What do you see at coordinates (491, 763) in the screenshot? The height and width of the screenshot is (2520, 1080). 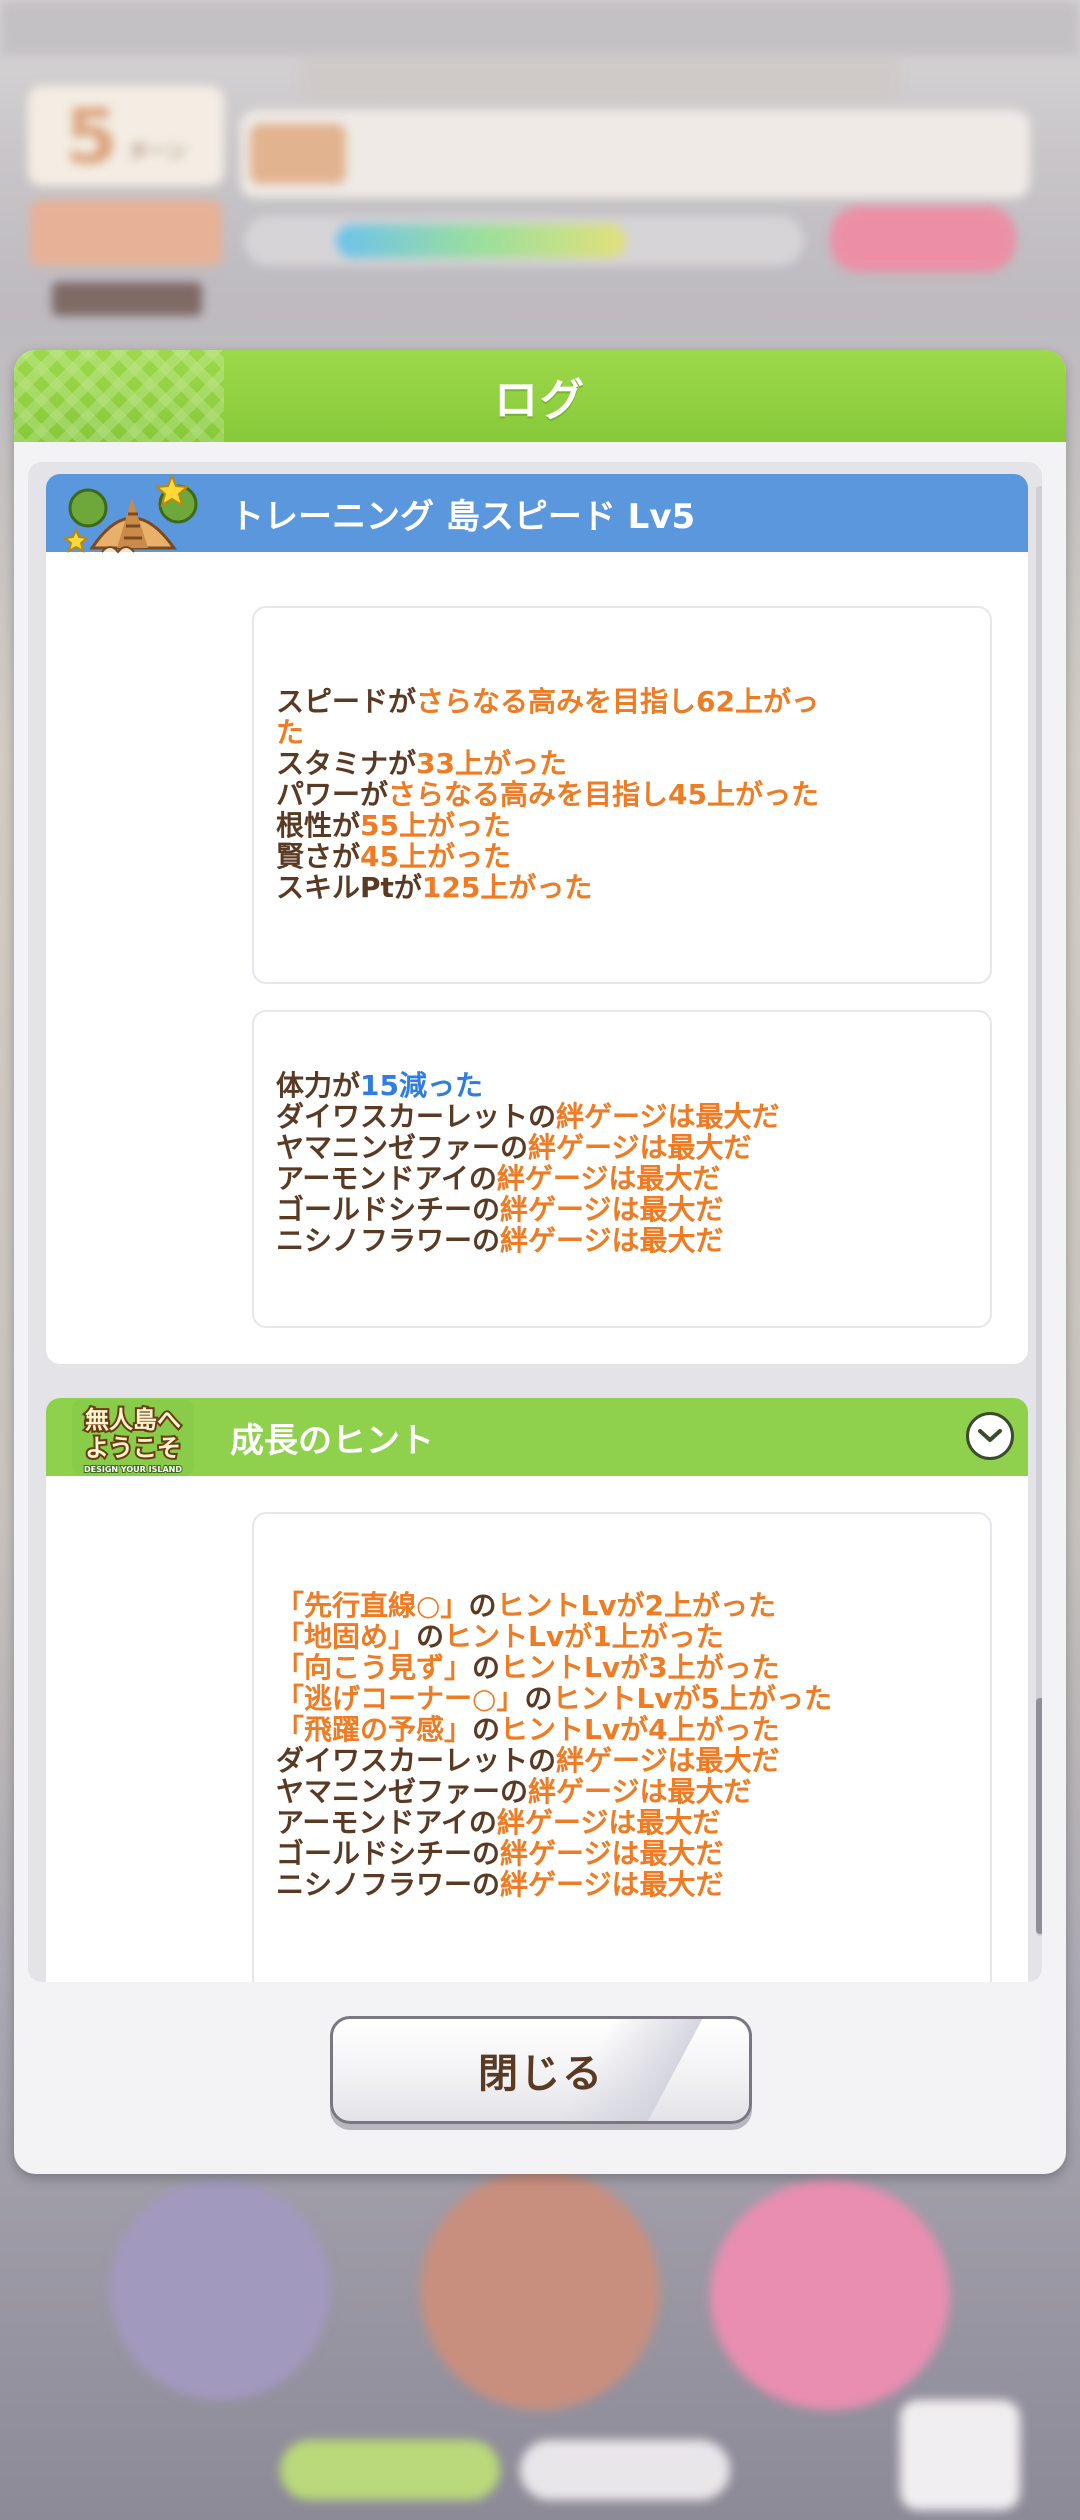 I see `highlight-text: 33上がった` at bounding box center [491, 763].